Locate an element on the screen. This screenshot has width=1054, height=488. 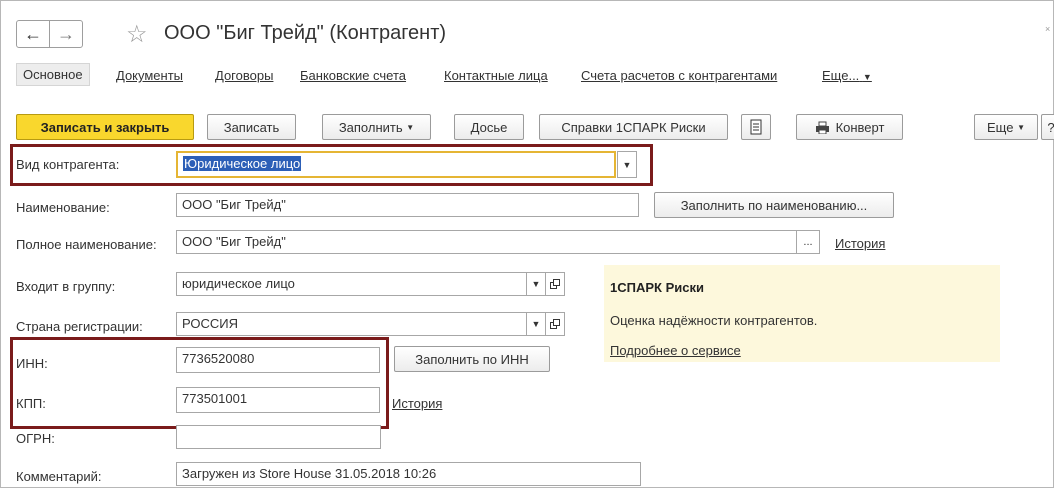
name-field: ООО "Биг Трейд" is located at coordinates (407, 205).